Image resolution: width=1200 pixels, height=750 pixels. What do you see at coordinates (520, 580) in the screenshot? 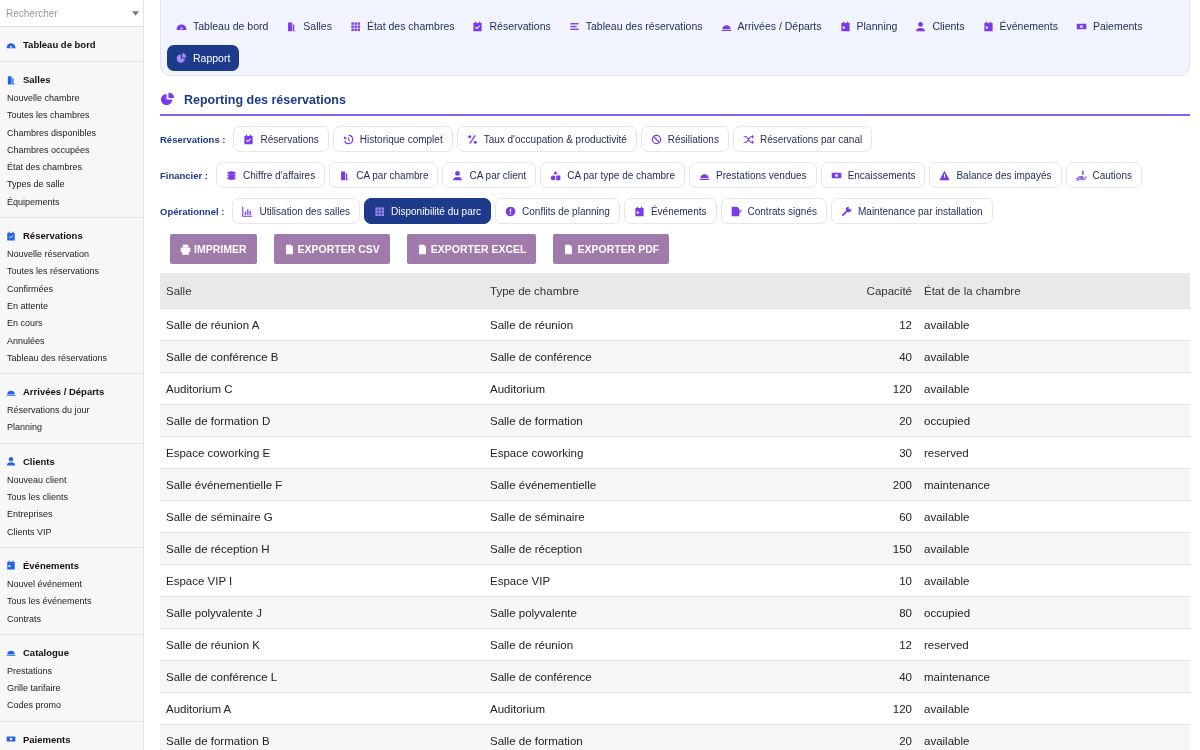
I see `table-cell-text: Espace VIP` at bounding box center [520, 580].